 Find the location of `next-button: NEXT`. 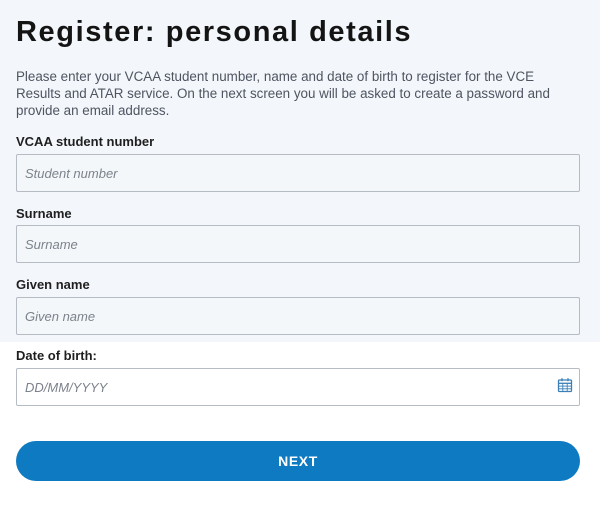

next-button: NEXT is located at coordinates (298, 461).